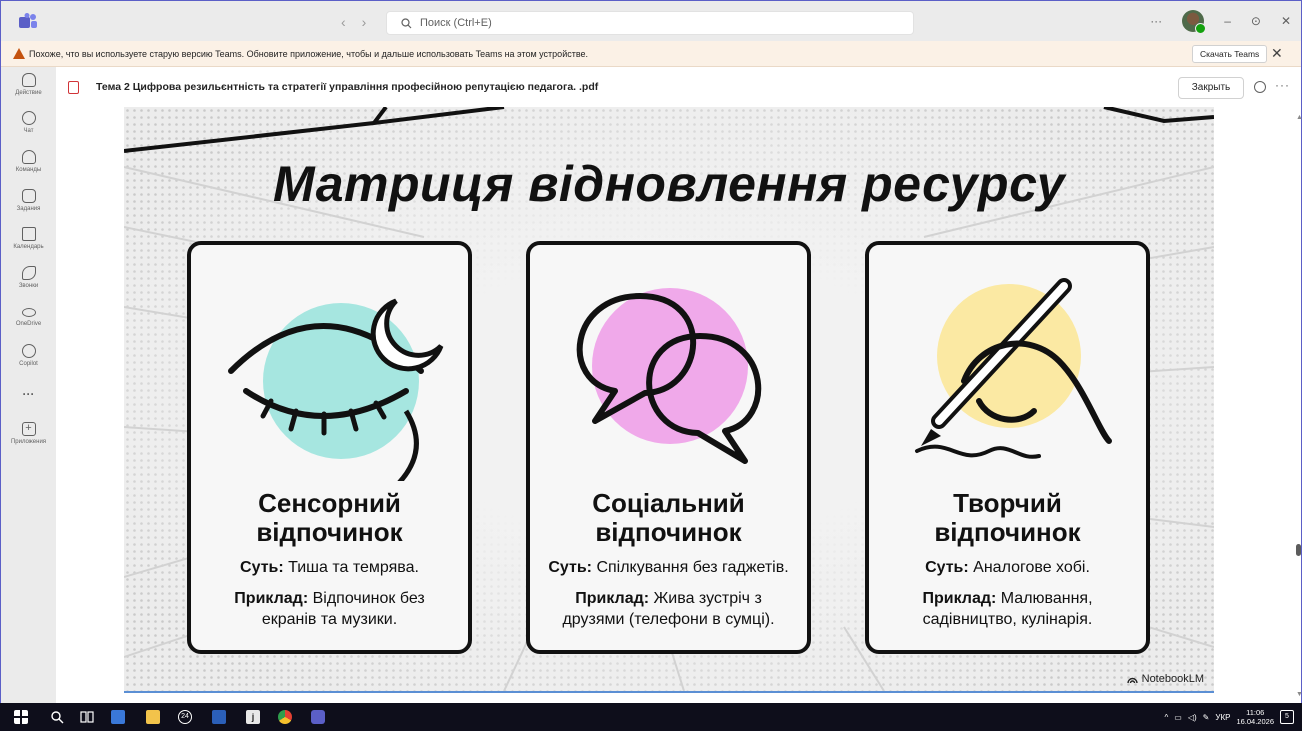 The height and width of the screenshot is (731, 1302). Describe the element at coordinates (1178, 717) in the screenshot. I see `network-icon: ▭` at that location.